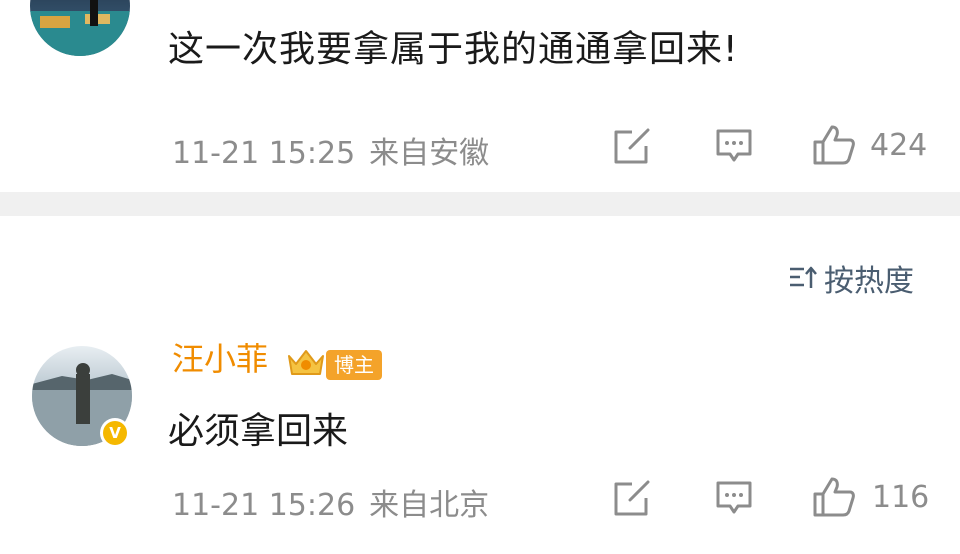 The width and height of the screenshot is (960, 554). Describe the element at coordinates (264, 153) in the screenshot. I see `comment-time: 11-21 15:25` at that location.